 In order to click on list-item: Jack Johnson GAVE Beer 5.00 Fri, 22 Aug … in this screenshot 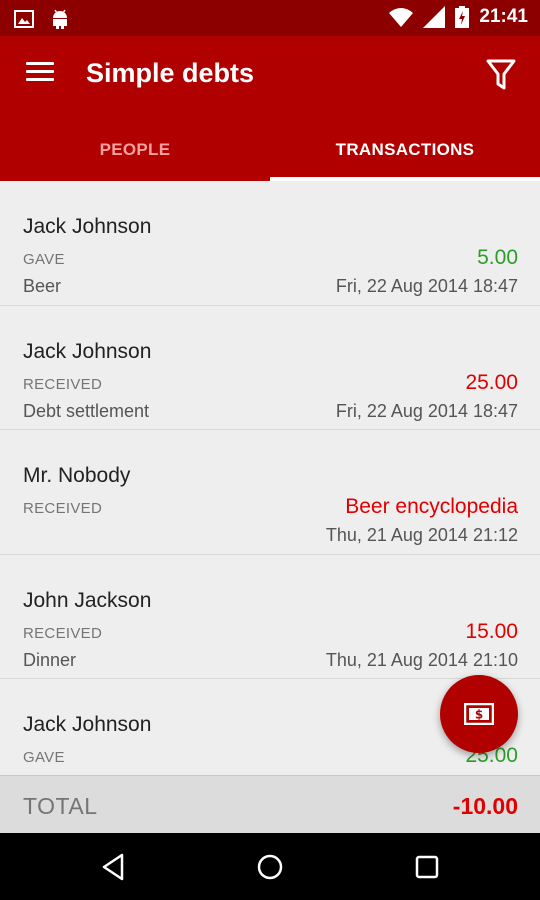, I will do `click(270, 243)`.